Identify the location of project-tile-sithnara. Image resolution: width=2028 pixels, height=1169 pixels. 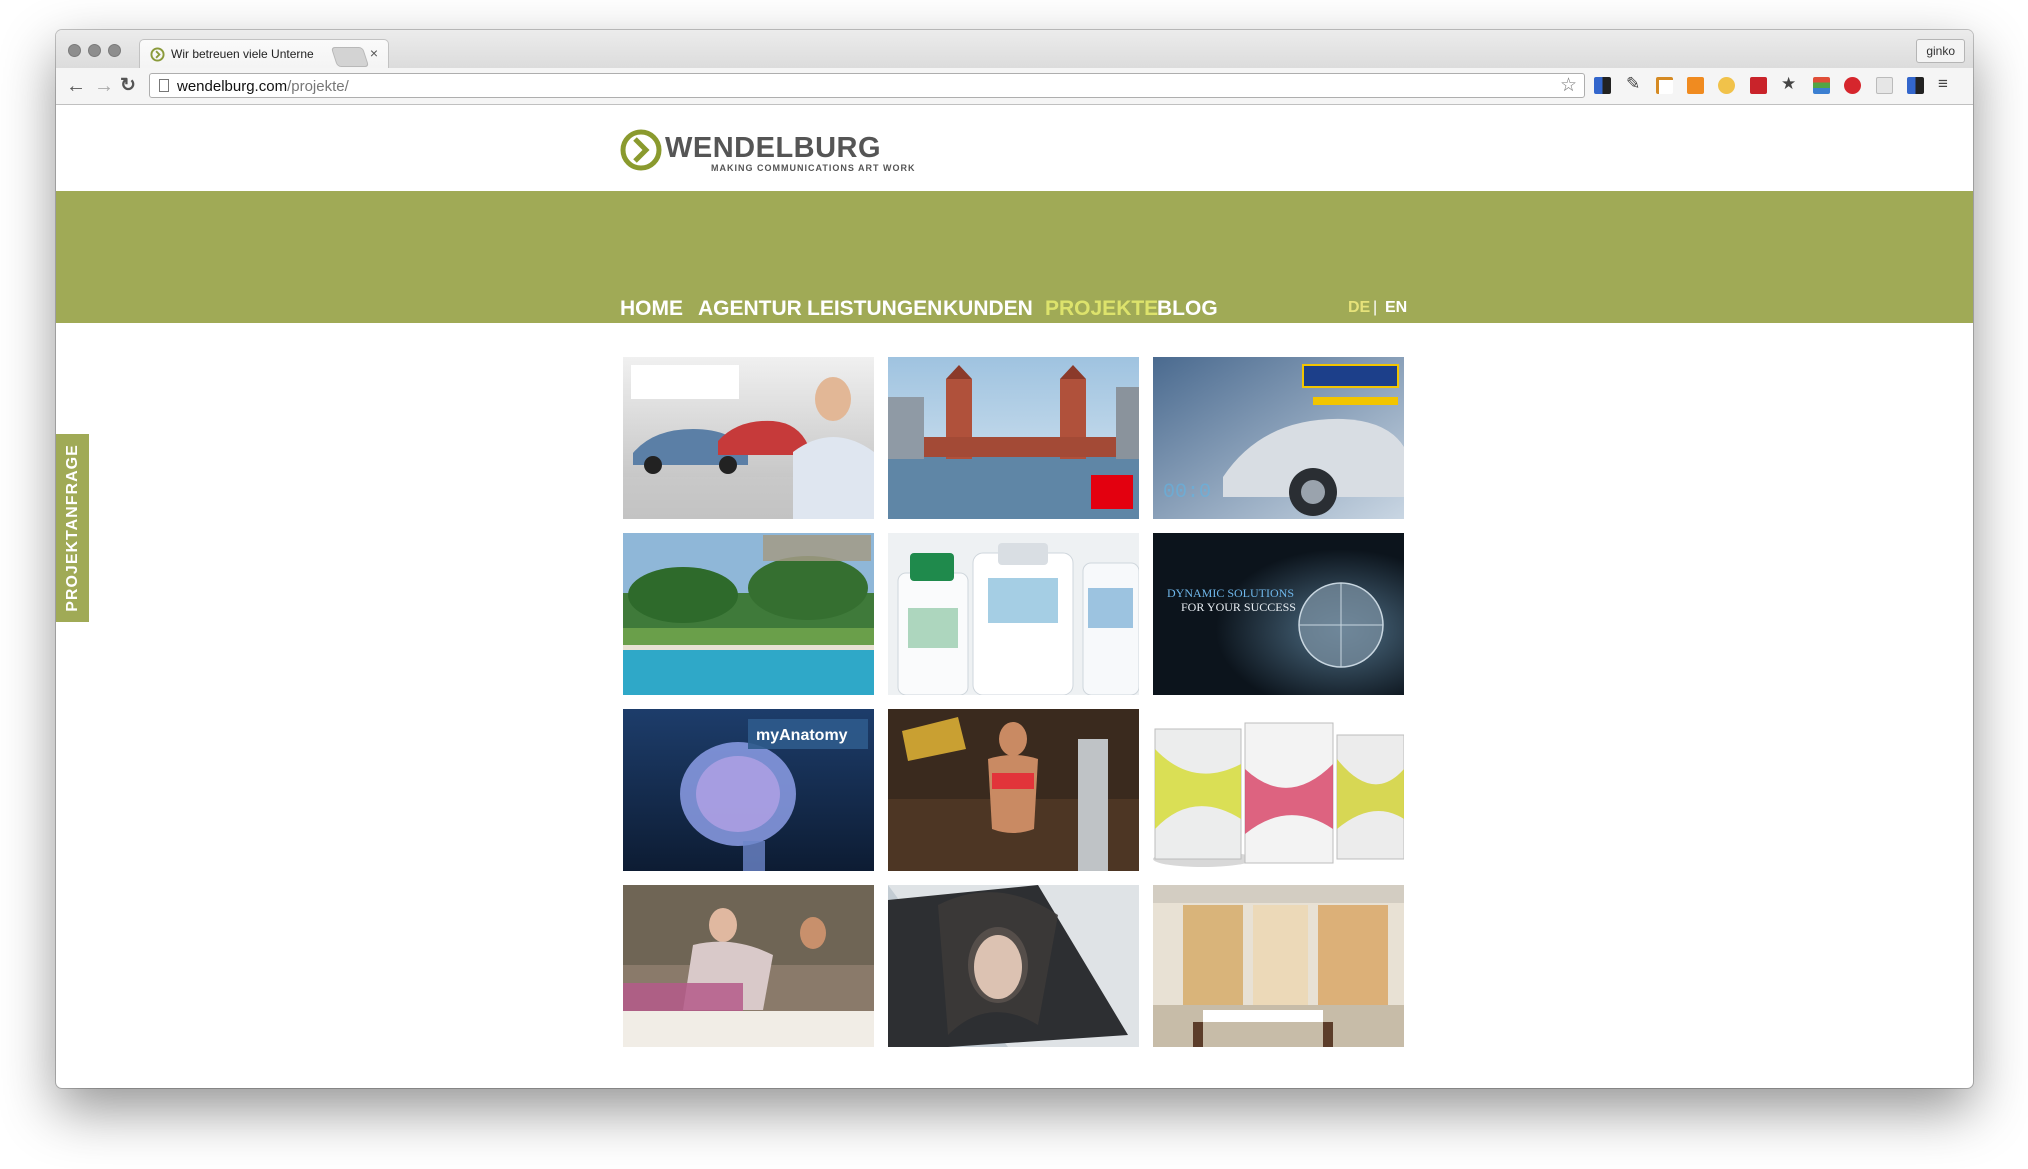
(748, 614).